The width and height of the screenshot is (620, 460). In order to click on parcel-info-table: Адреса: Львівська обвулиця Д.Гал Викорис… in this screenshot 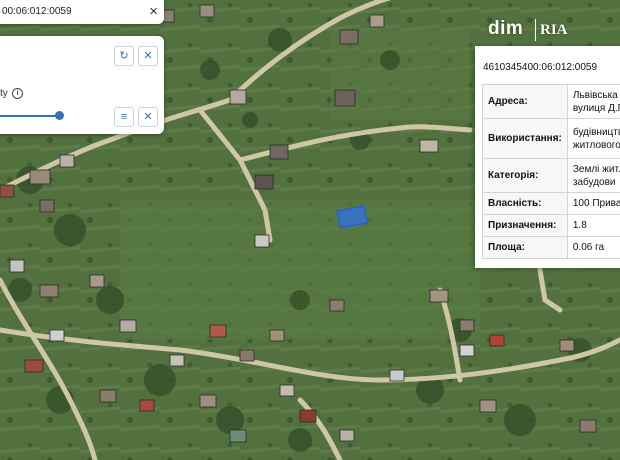, I will do `click(551, 171)`.